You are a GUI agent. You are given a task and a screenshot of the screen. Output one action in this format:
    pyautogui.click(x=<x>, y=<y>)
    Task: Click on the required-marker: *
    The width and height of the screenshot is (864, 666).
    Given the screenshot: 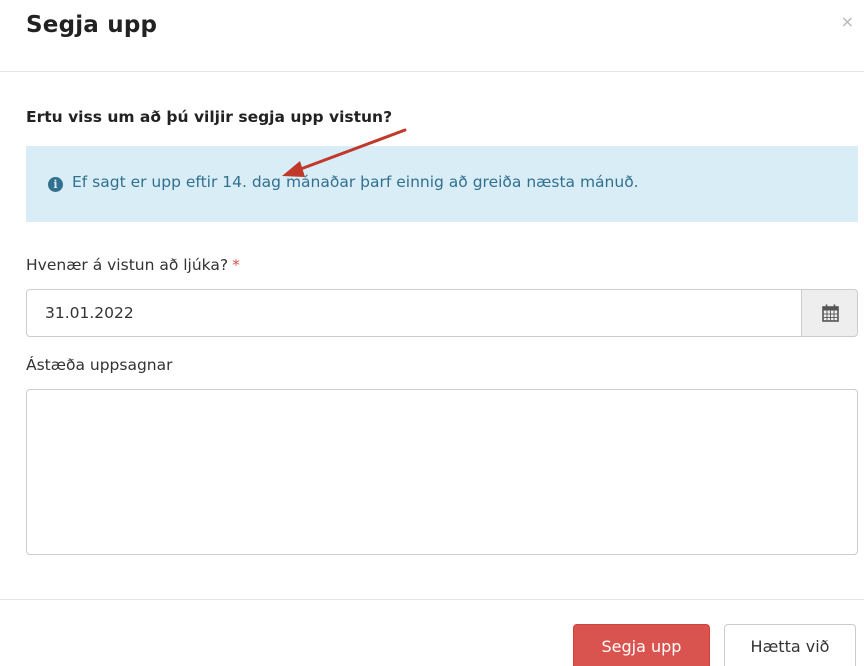 What is the action you would take?
    pyautogui.click(x=236, y=265)
    